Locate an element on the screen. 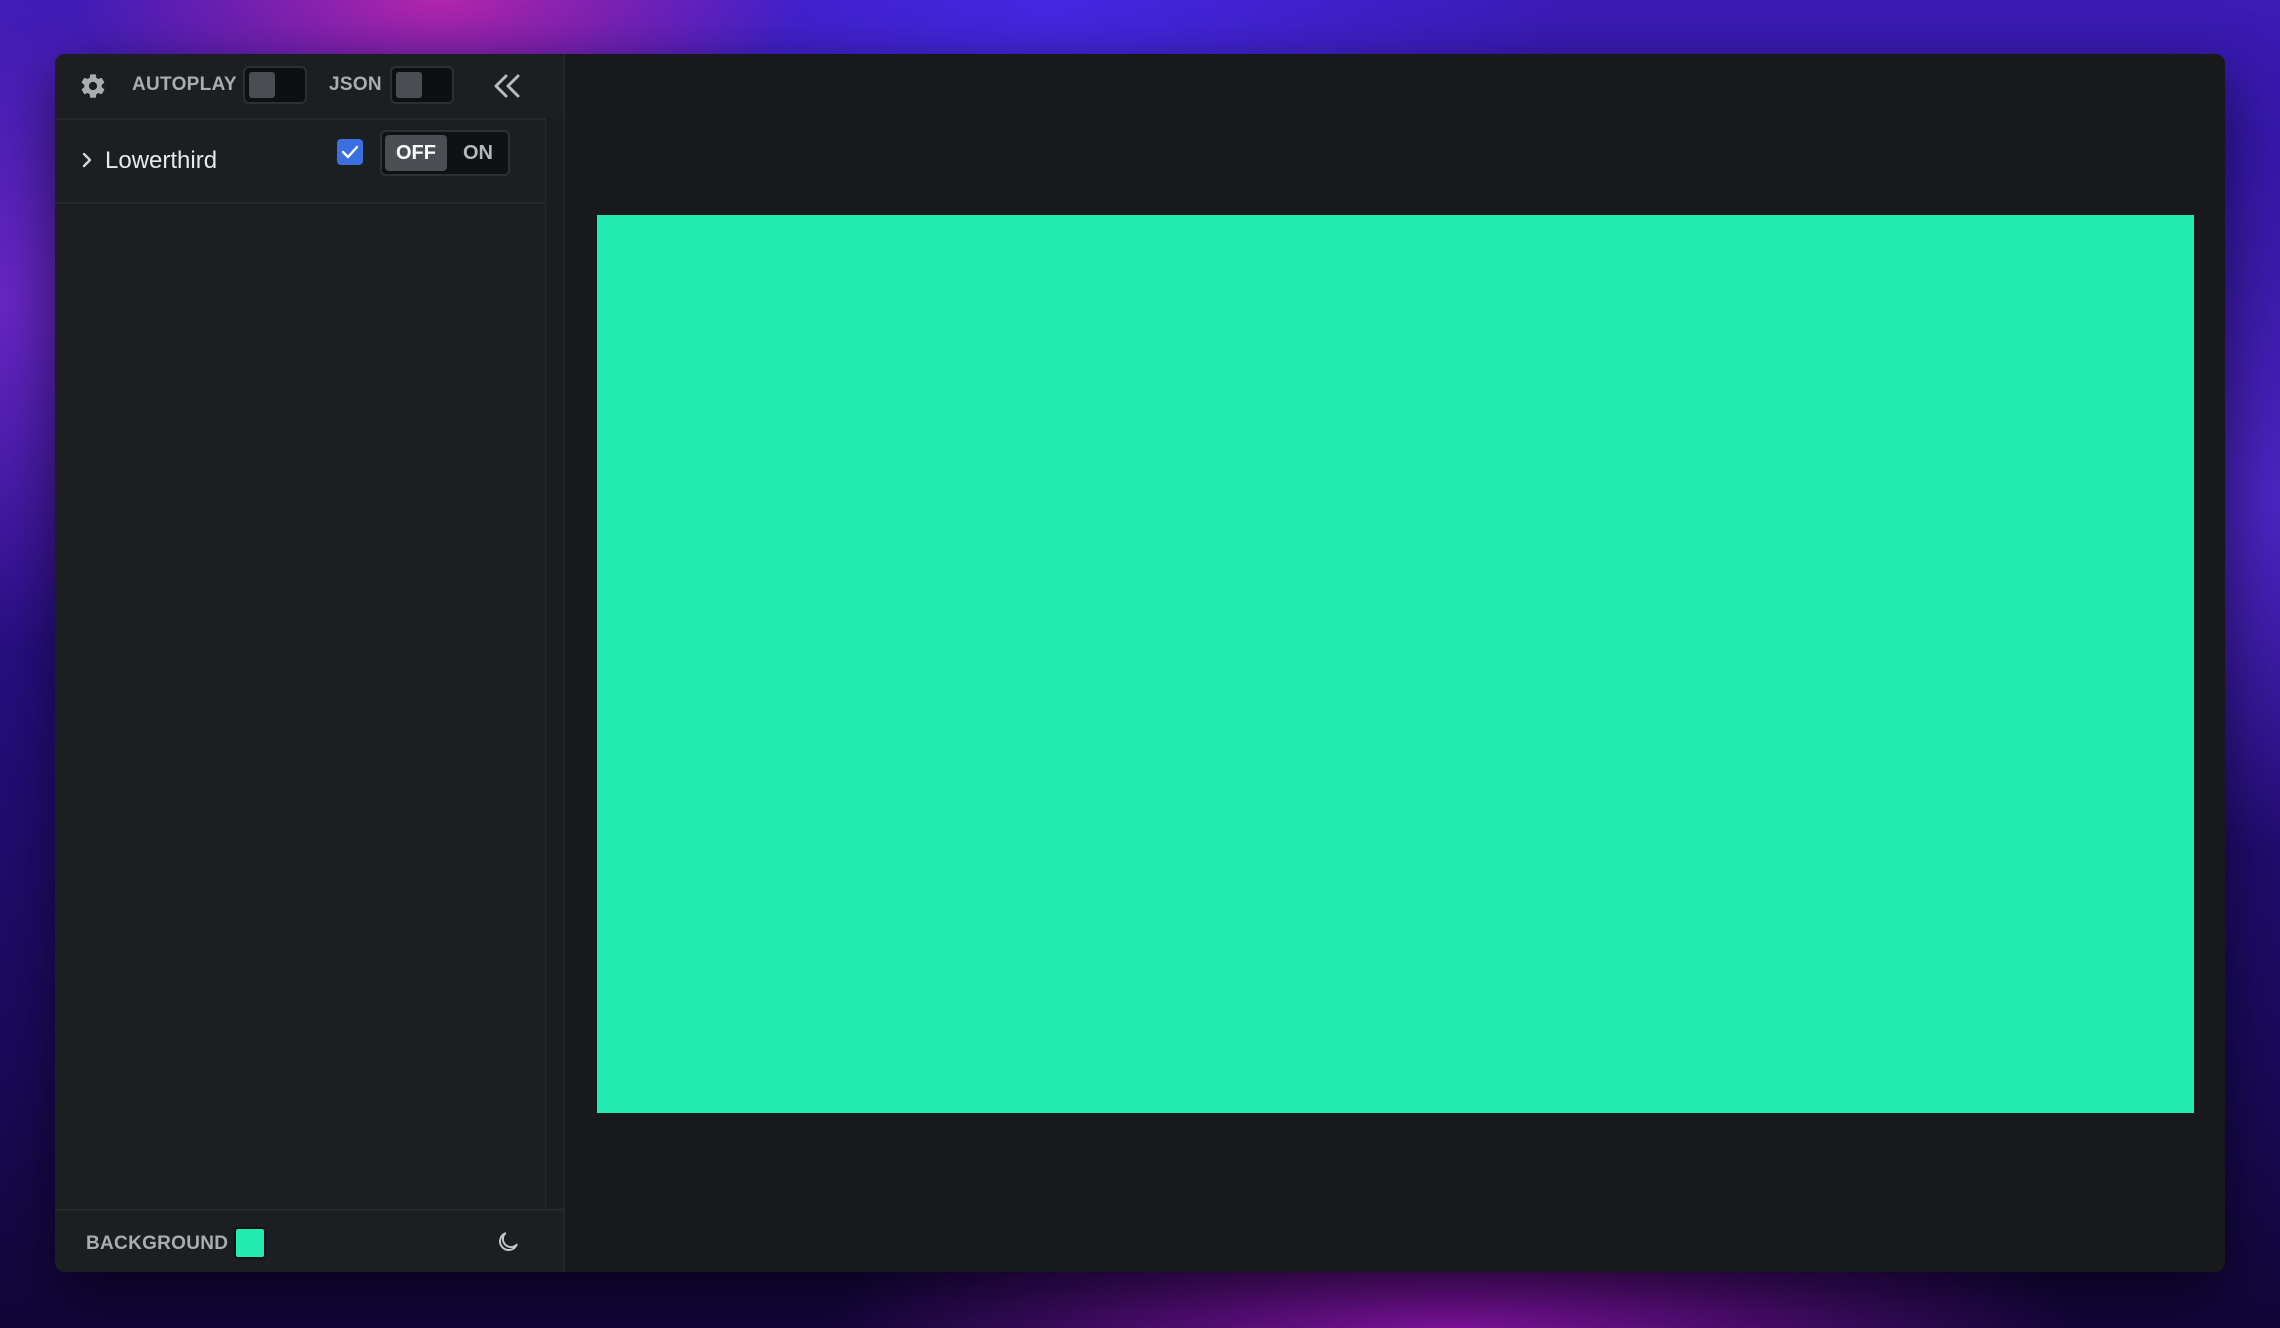 This screenshot has height=1328, width=2280. chevron-right-icon is located at coordinates (87, 160).